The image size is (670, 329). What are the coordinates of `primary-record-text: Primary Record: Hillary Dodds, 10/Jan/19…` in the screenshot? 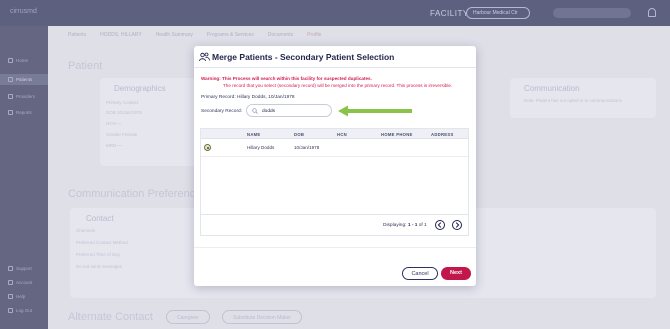 It's located at (248, 97).